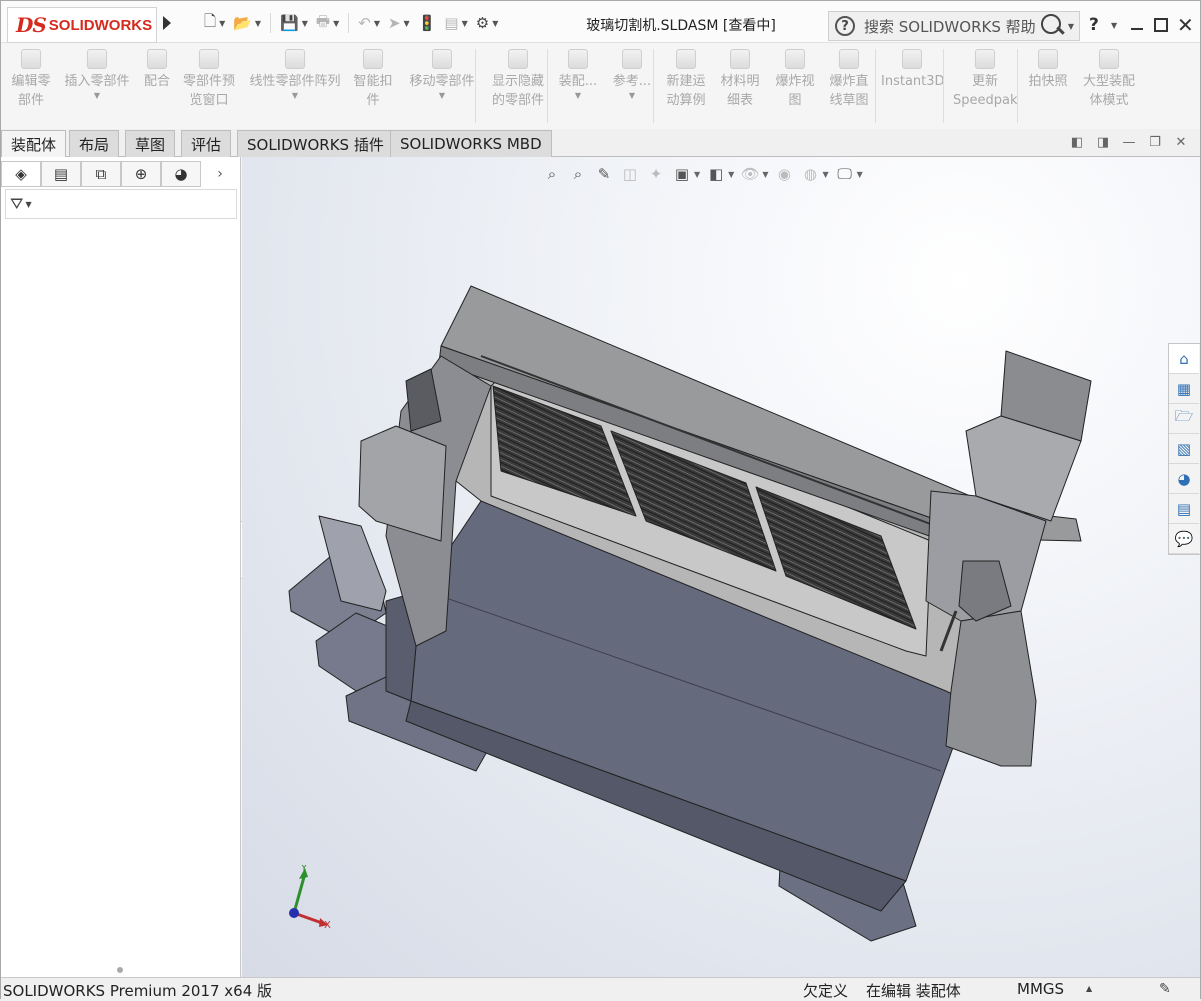 Image resolution: width=1201 pixels, height=1001 pixels. I want to click on help-button: ?, so click(1094, 25).